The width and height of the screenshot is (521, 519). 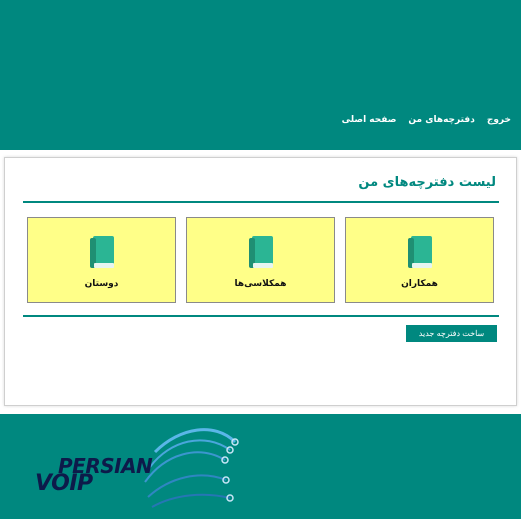 I want to click on notebook-list: همکاران همکلاسی‌ها دوستان, so click(x=260, y=260).